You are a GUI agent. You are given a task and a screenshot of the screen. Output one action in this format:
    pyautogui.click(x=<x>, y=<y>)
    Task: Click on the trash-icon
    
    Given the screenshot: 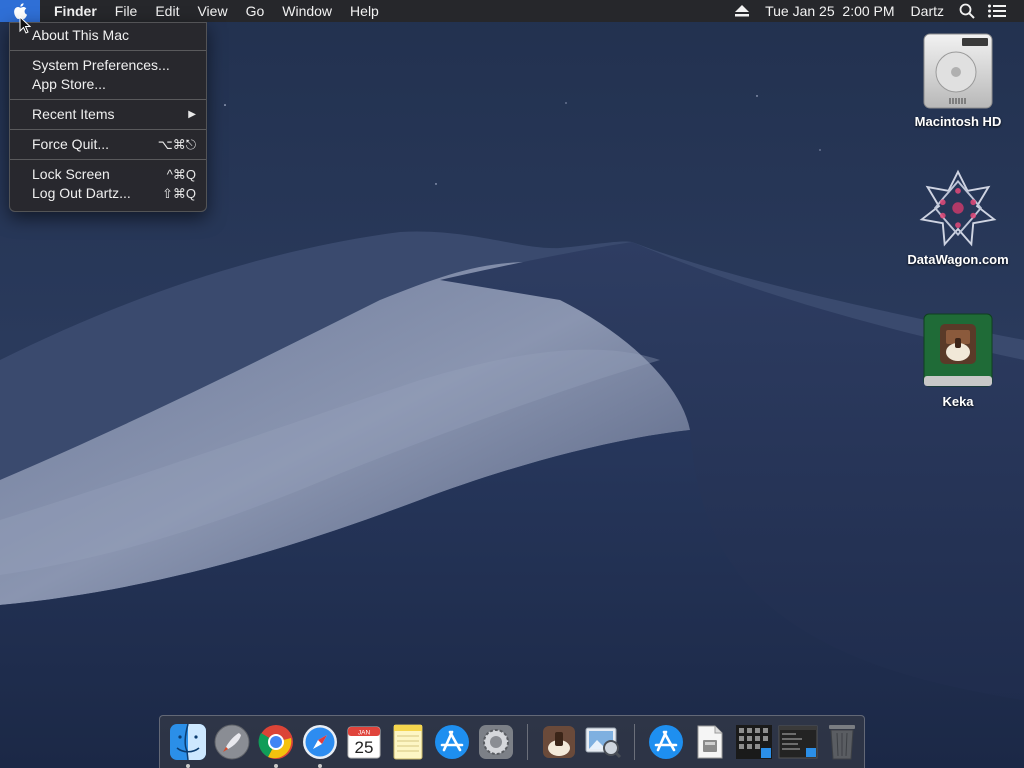 What is the action you would take?
    pyautogui.click(x=842, y=742)
    